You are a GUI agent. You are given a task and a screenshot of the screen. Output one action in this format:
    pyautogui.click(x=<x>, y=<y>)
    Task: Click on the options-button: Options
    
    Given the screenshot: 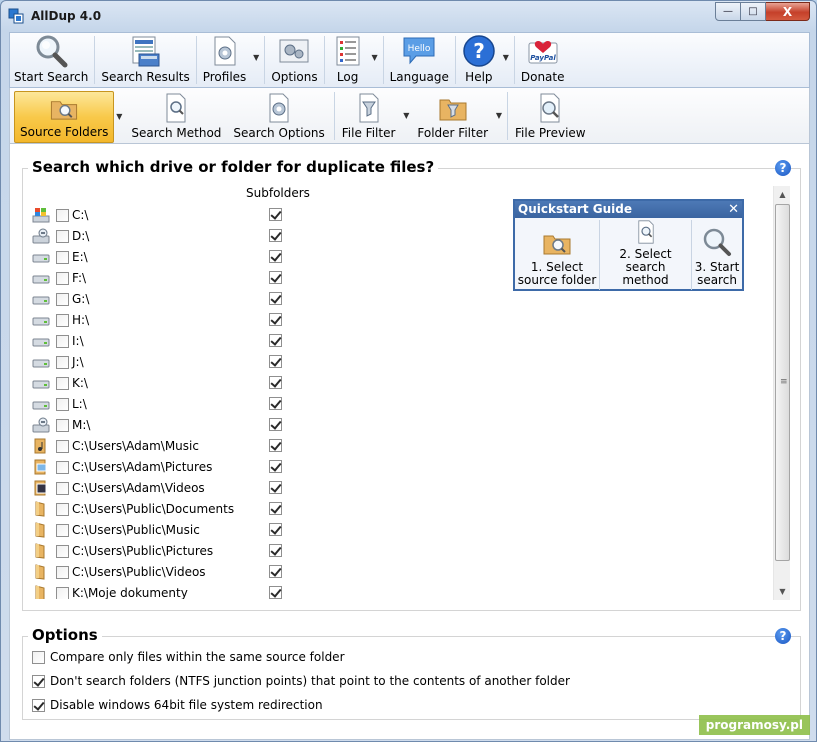 What is the action you would take?
    pyautogui.click(x=294, y=60)
    